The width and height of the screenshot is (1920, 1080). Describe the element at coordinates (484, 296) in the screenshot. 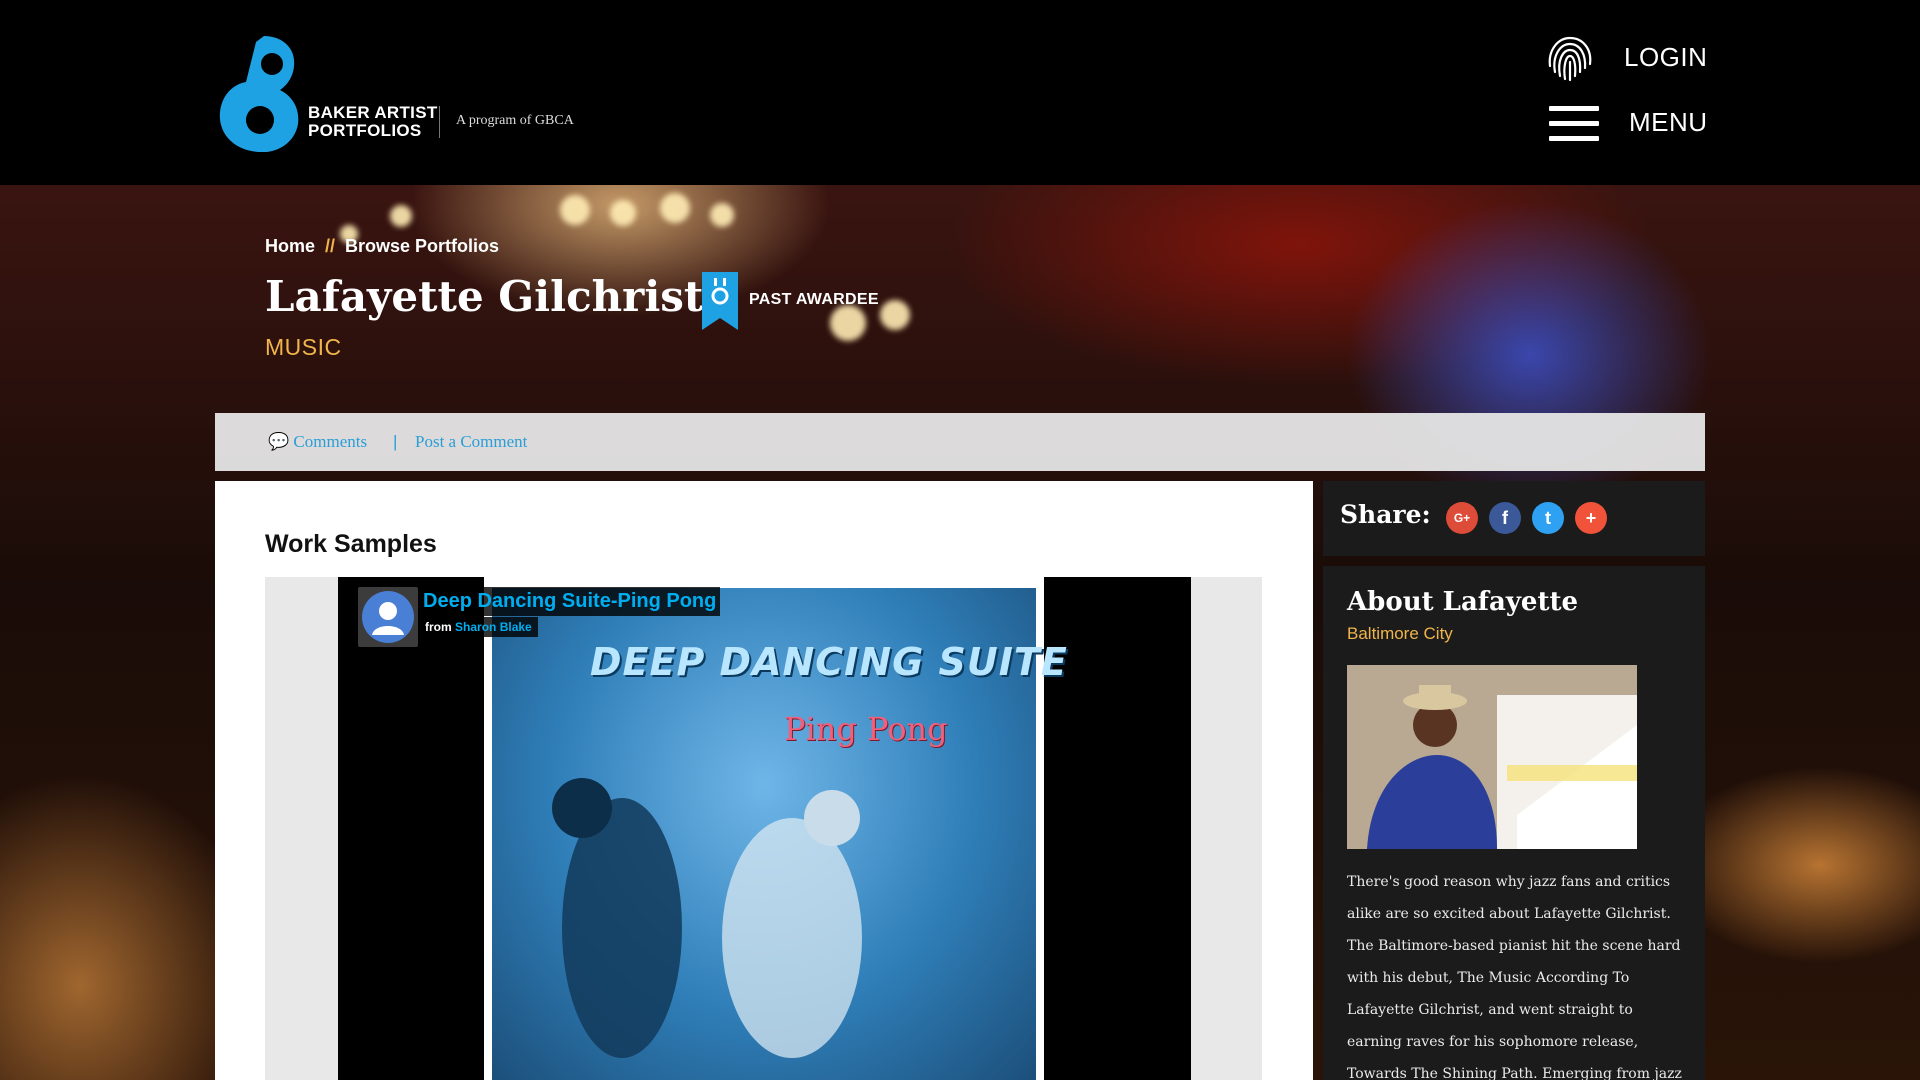

I see `page-title: Lafayette Gilchrist` at that location.